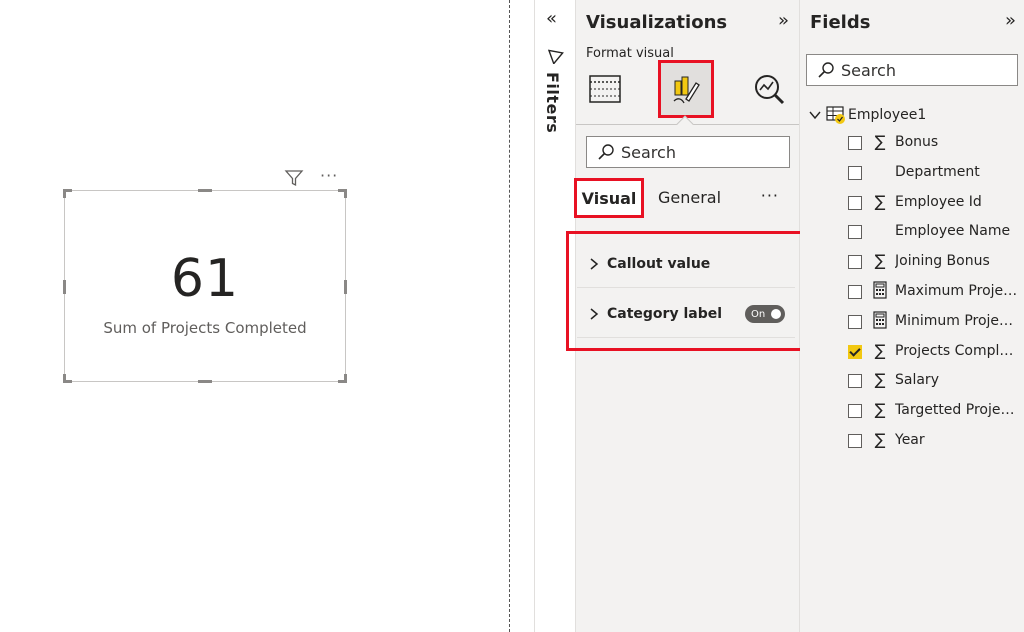 Image resolution: width=1024 pixels, height=632 pixels. What do you see at coordinates (689, 197) in the screenshot?
I see `tab-general: General` at bounding box center [689, 197].